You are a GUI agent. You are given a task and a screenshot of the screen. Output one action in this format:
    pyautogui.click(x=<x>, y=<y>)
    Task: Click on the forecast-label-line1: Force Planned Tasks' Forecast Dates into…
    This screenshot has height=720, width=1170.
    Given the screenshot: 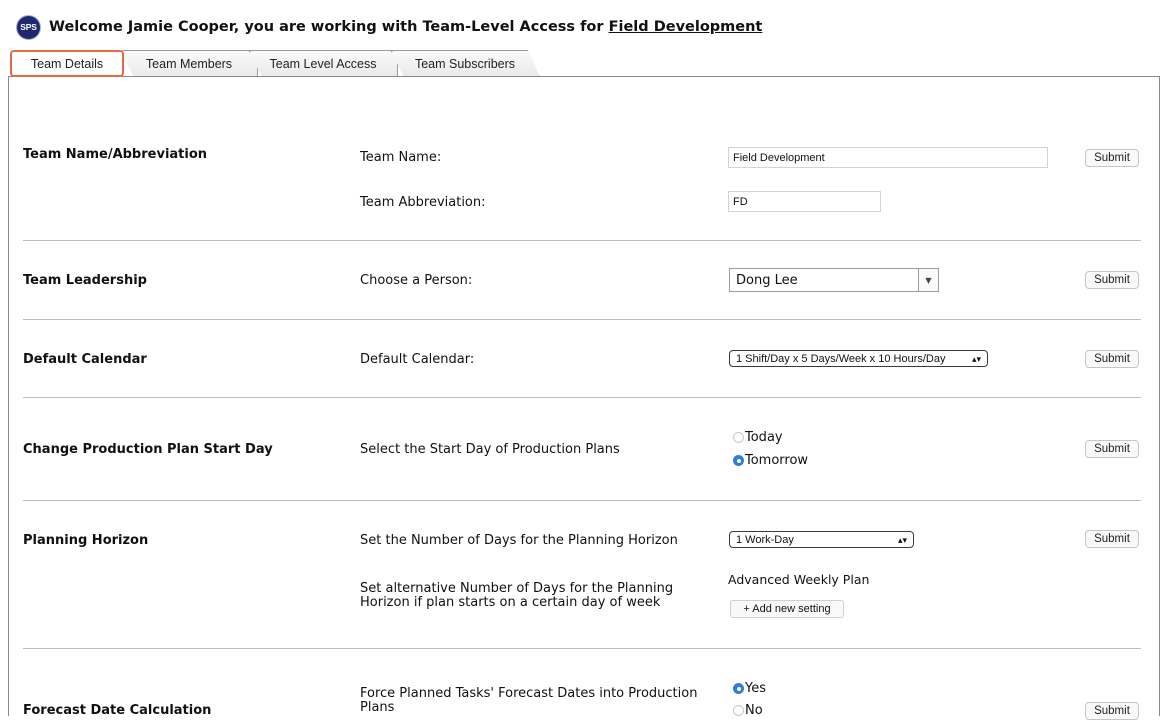 What is the action you would take?
    pyautogui.click(x=529, y=693)
    